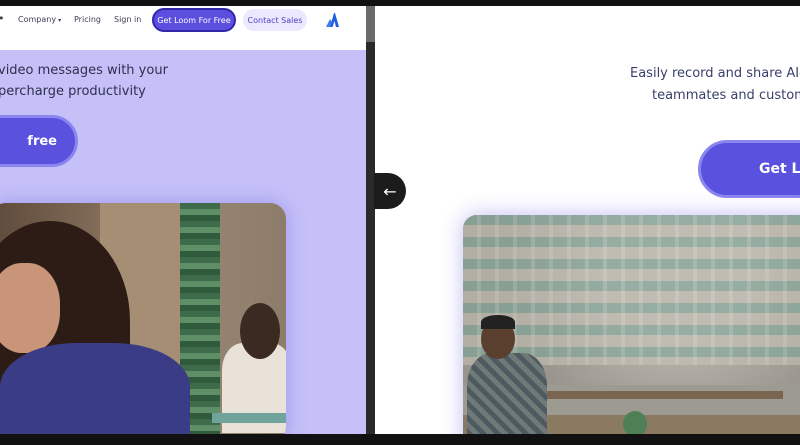  Describe the element at coordinates (635, 422) in the screenshot. I see `photo-plant` at that location.